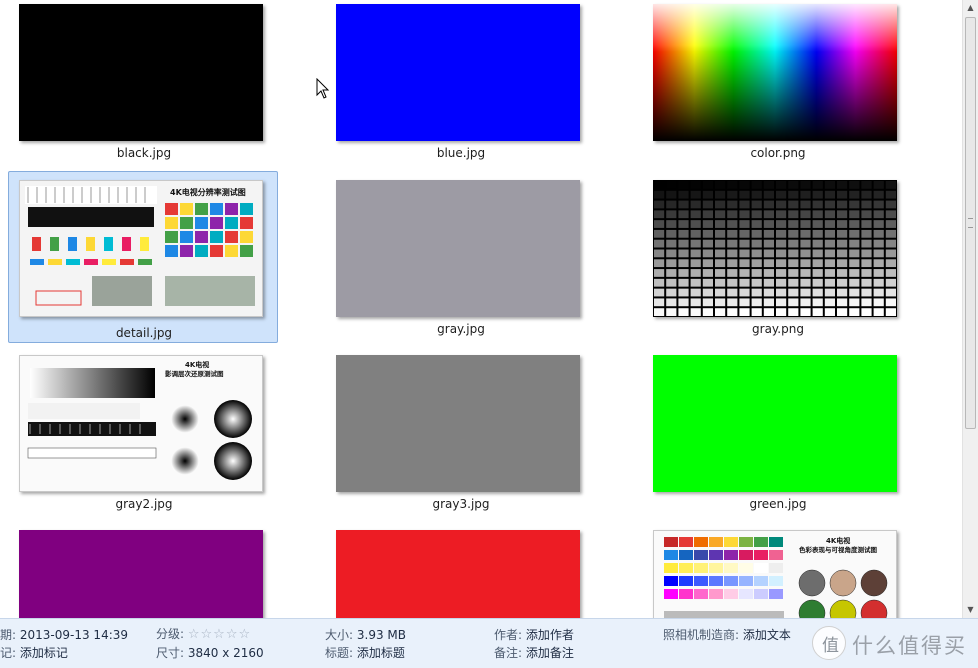 This screenshot has height=668, width=978. I want to click on file-tile-color: color.png, so click(777, 86).